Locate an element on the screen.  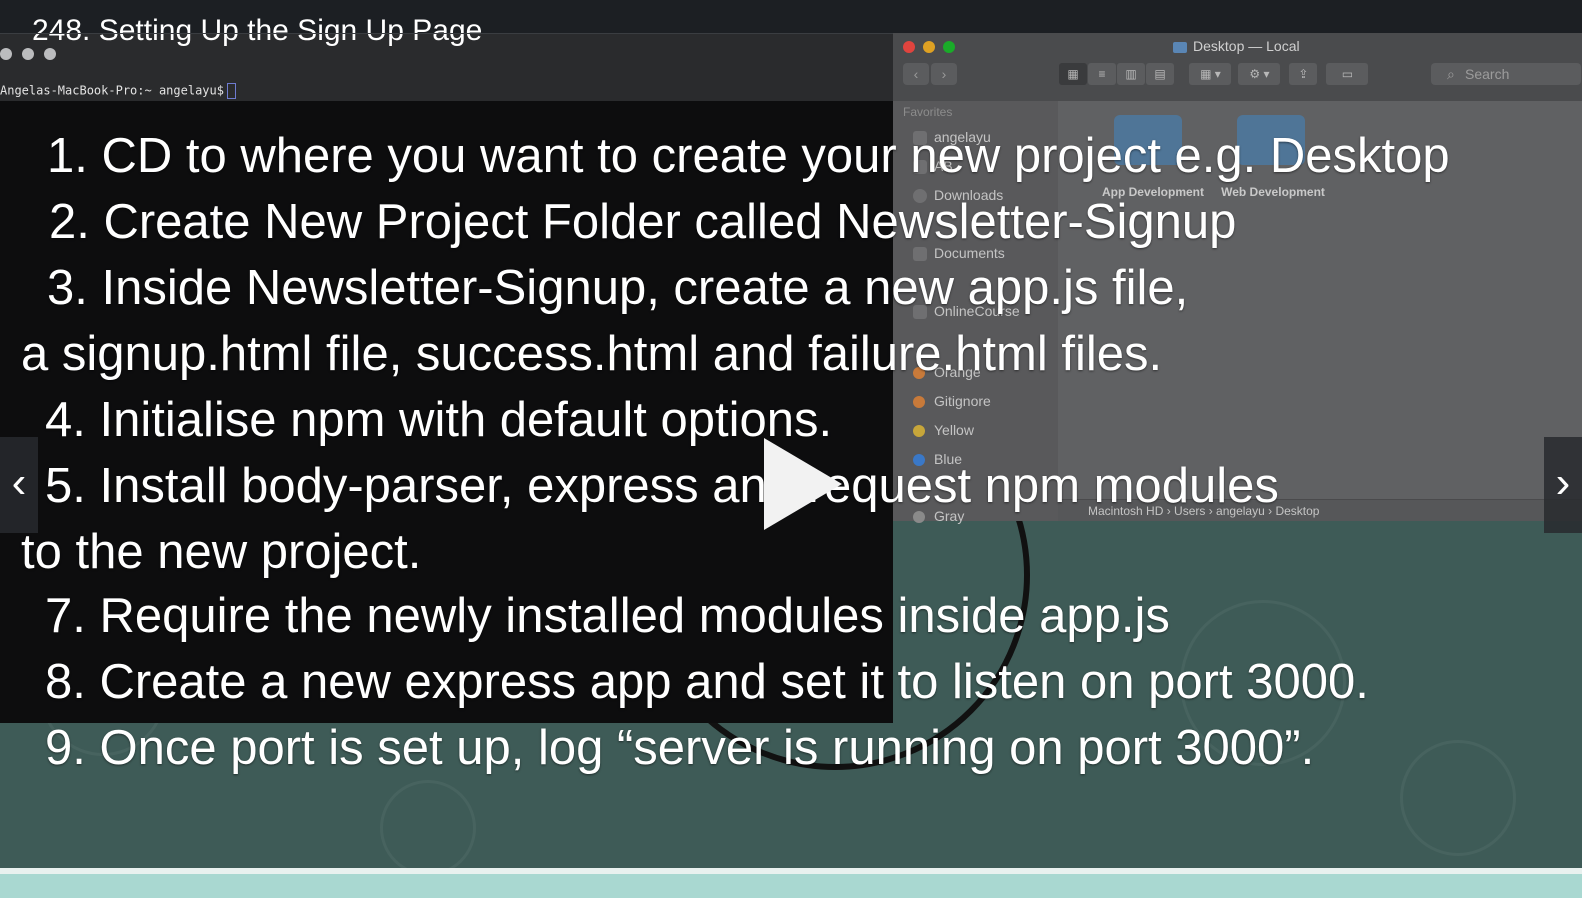
finder-search-input: ⌕ Search is located at coordinates (1506, 74).